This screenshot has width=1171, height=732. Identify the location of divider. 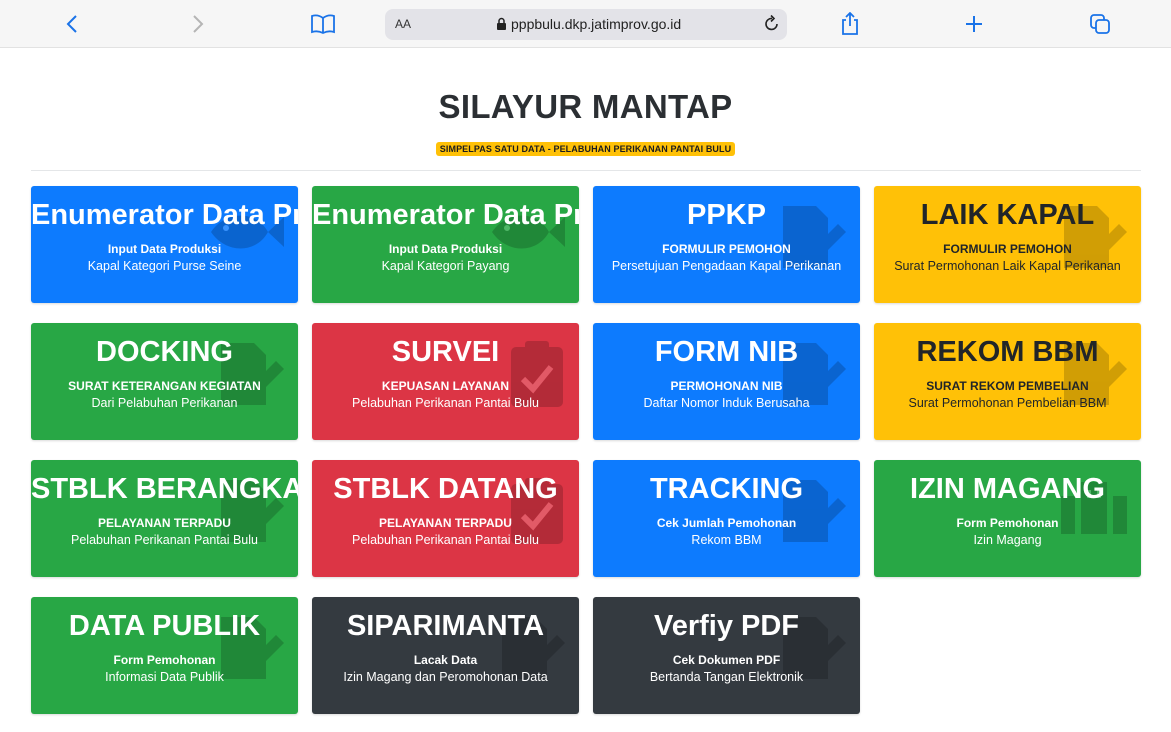
(586, 170).